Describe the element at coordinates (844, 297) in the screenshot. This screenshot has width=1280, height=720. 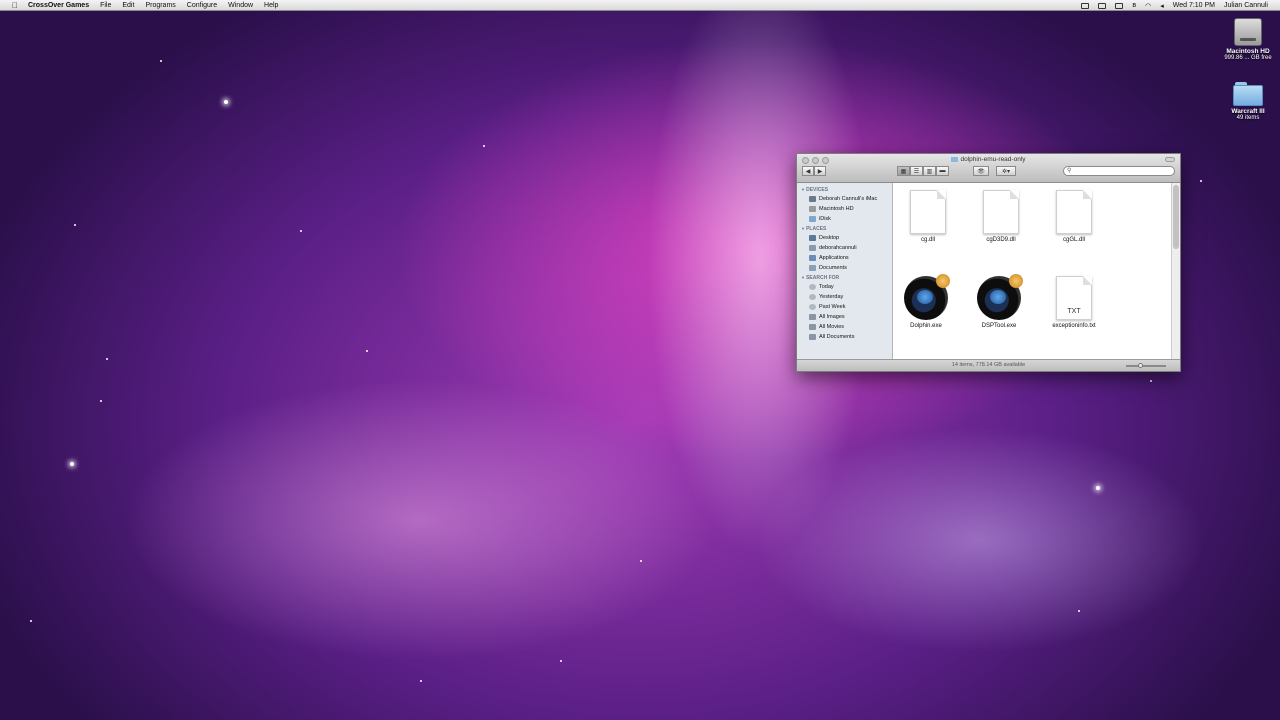
I see `sidebar-item-yesterday: Yesterday` at that location.